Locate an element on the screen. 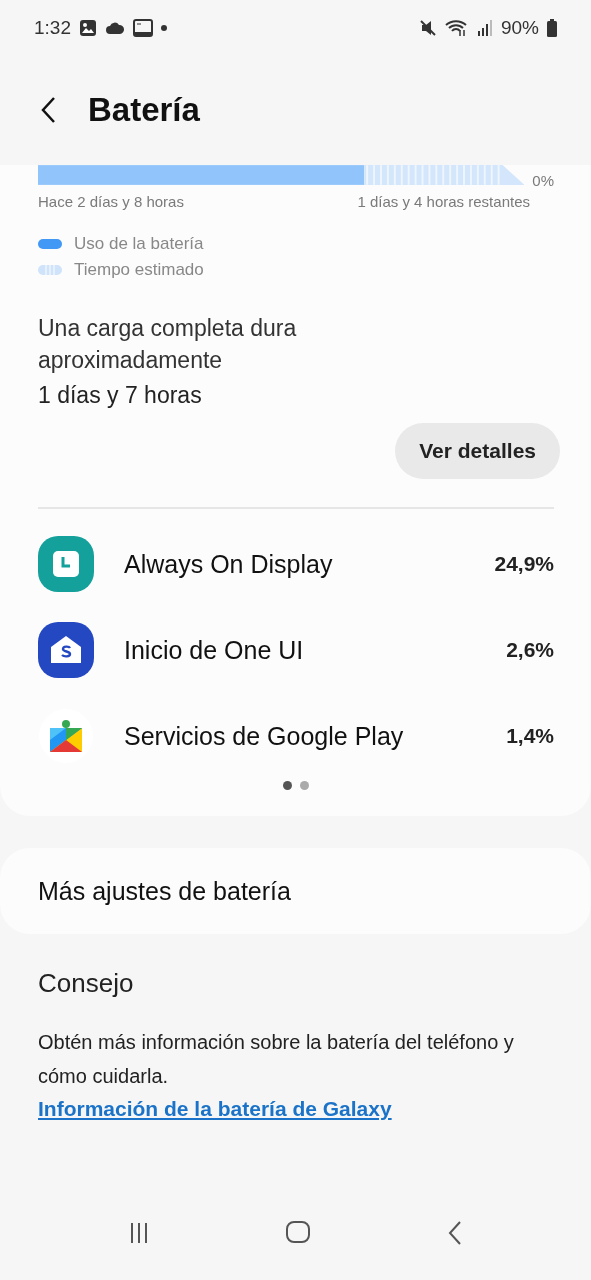 This screenshot has height=1280, width=591. remaining-time-label: 1 días y 4 horas restantes is located at coordinates (443, 201).